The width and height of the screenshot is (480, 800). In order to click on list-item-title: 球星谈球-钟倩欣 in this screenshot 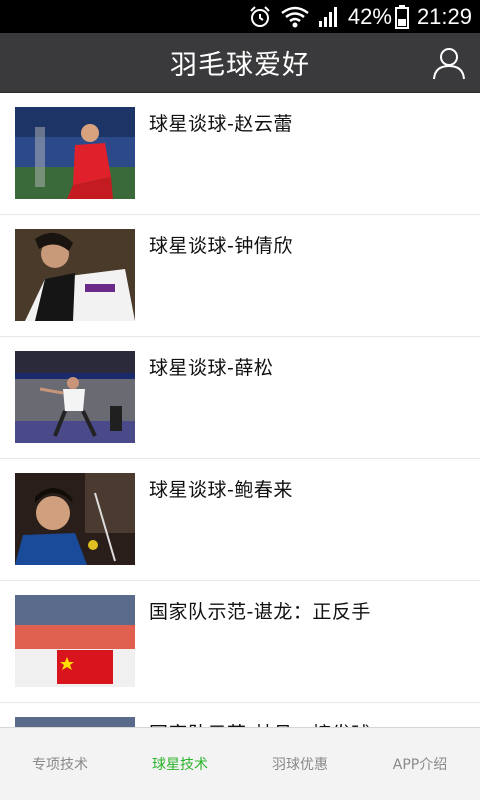, I will do `click(221, 246)`.